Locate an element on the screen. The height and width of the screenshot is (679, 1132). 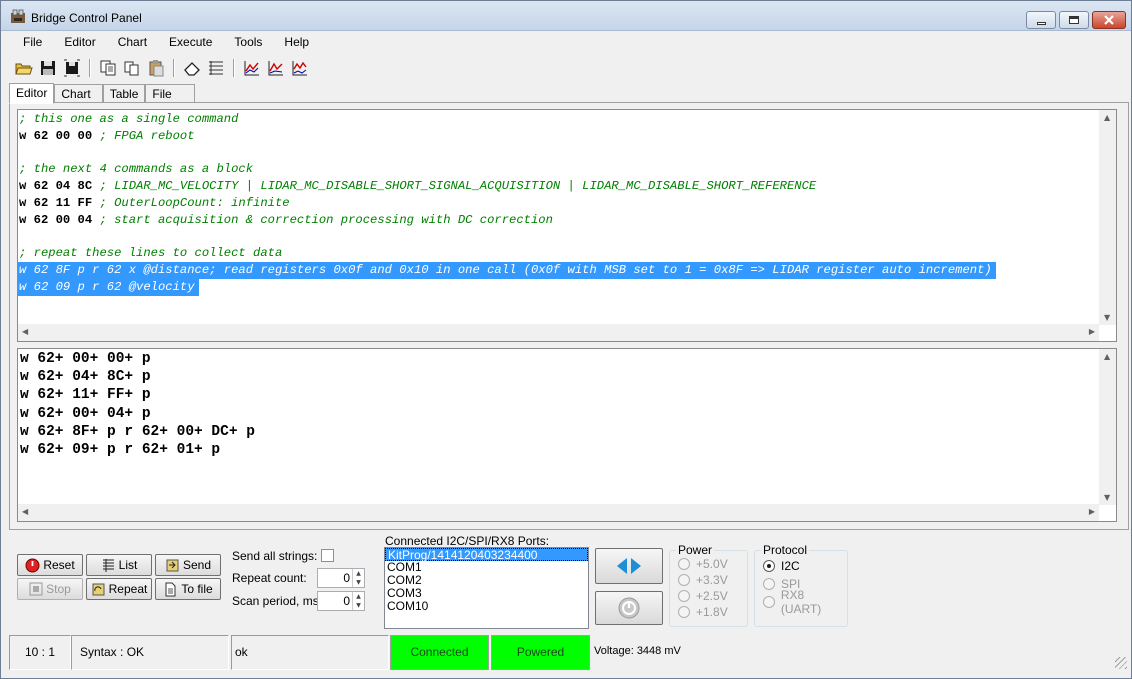
minimize-button is located at coordinates (1041, 20).